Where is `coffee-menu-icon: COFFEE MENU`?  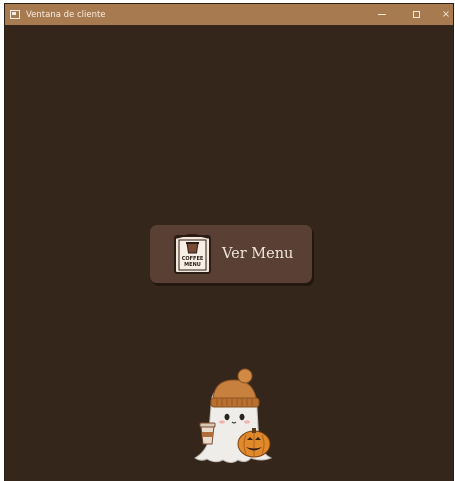 coffee-menu-icon: COFFEE MENU is located at coordinates (193, 253).